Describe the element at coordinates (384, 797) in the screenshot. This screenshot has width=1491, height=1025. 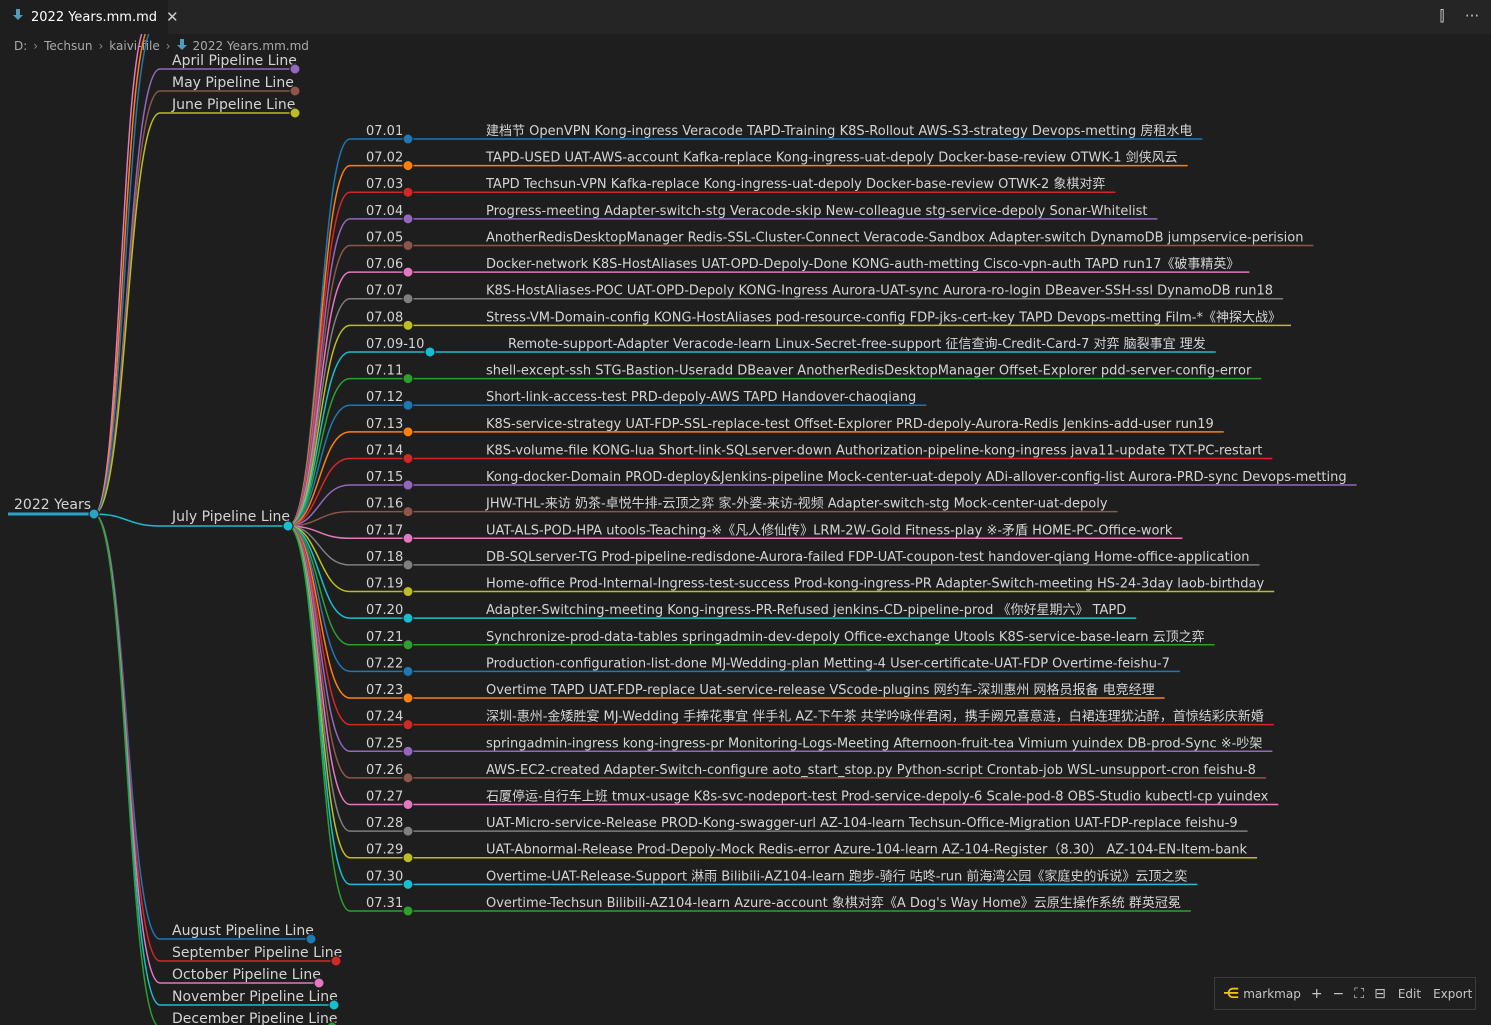
I see `day-date: 07.27` at that location.